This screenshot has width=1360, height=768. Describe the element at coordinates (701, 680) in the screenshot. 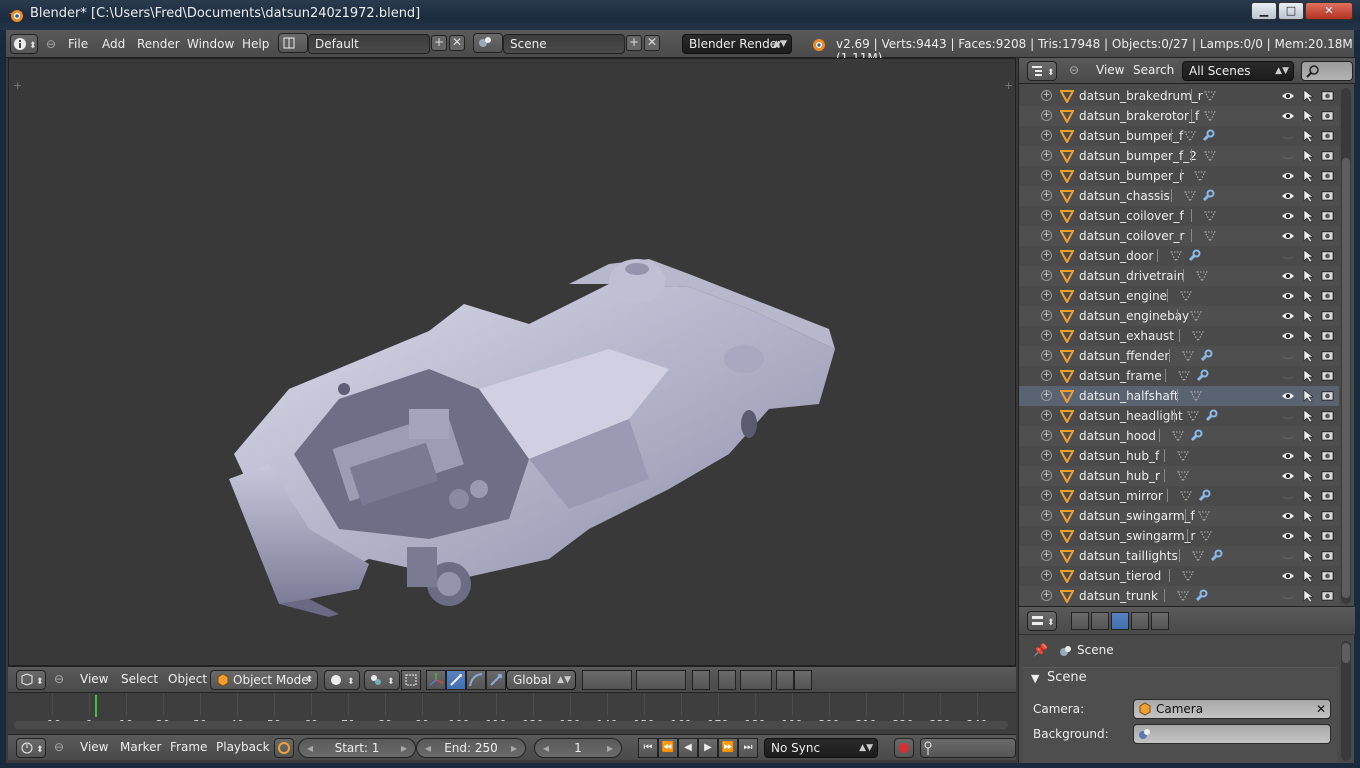

I see `lock-layers-icon` at that location.